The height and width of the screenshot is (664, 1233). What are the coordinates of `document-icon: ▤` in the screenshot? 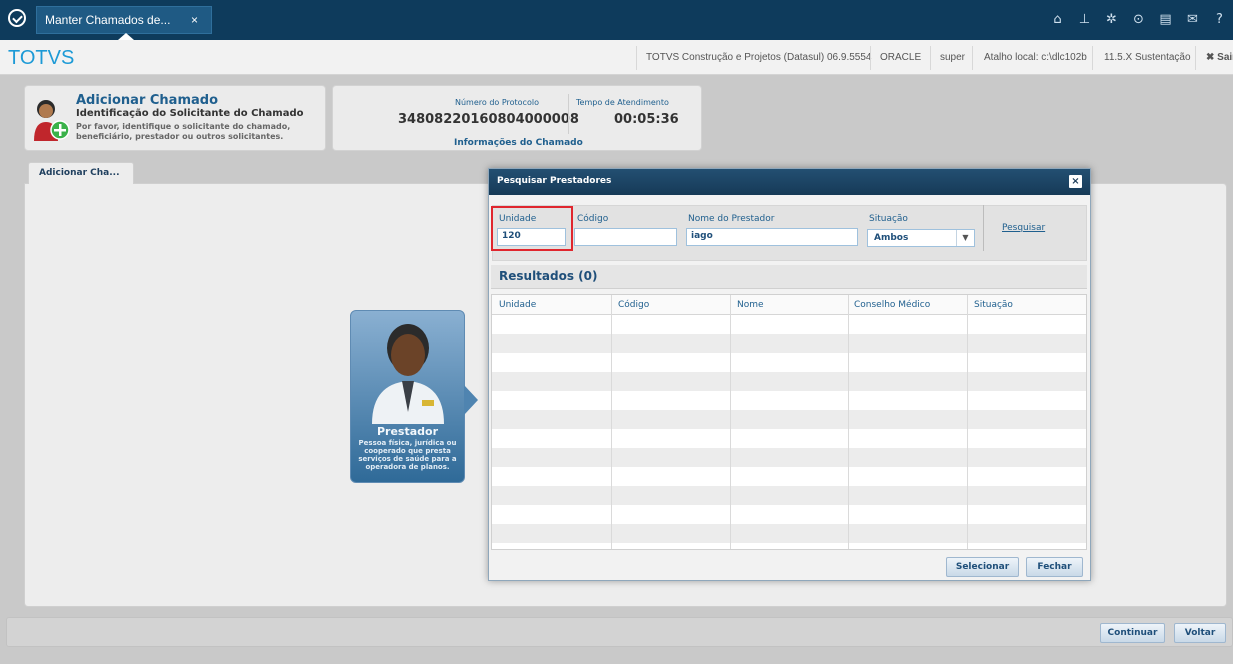 It's located at (1165, 20).